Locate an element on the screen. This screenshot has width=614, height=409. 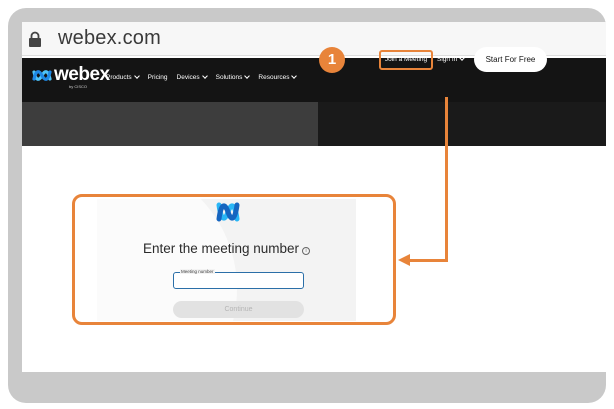
nav-item-pricing: Pricing is located at coordinates (158, 77).